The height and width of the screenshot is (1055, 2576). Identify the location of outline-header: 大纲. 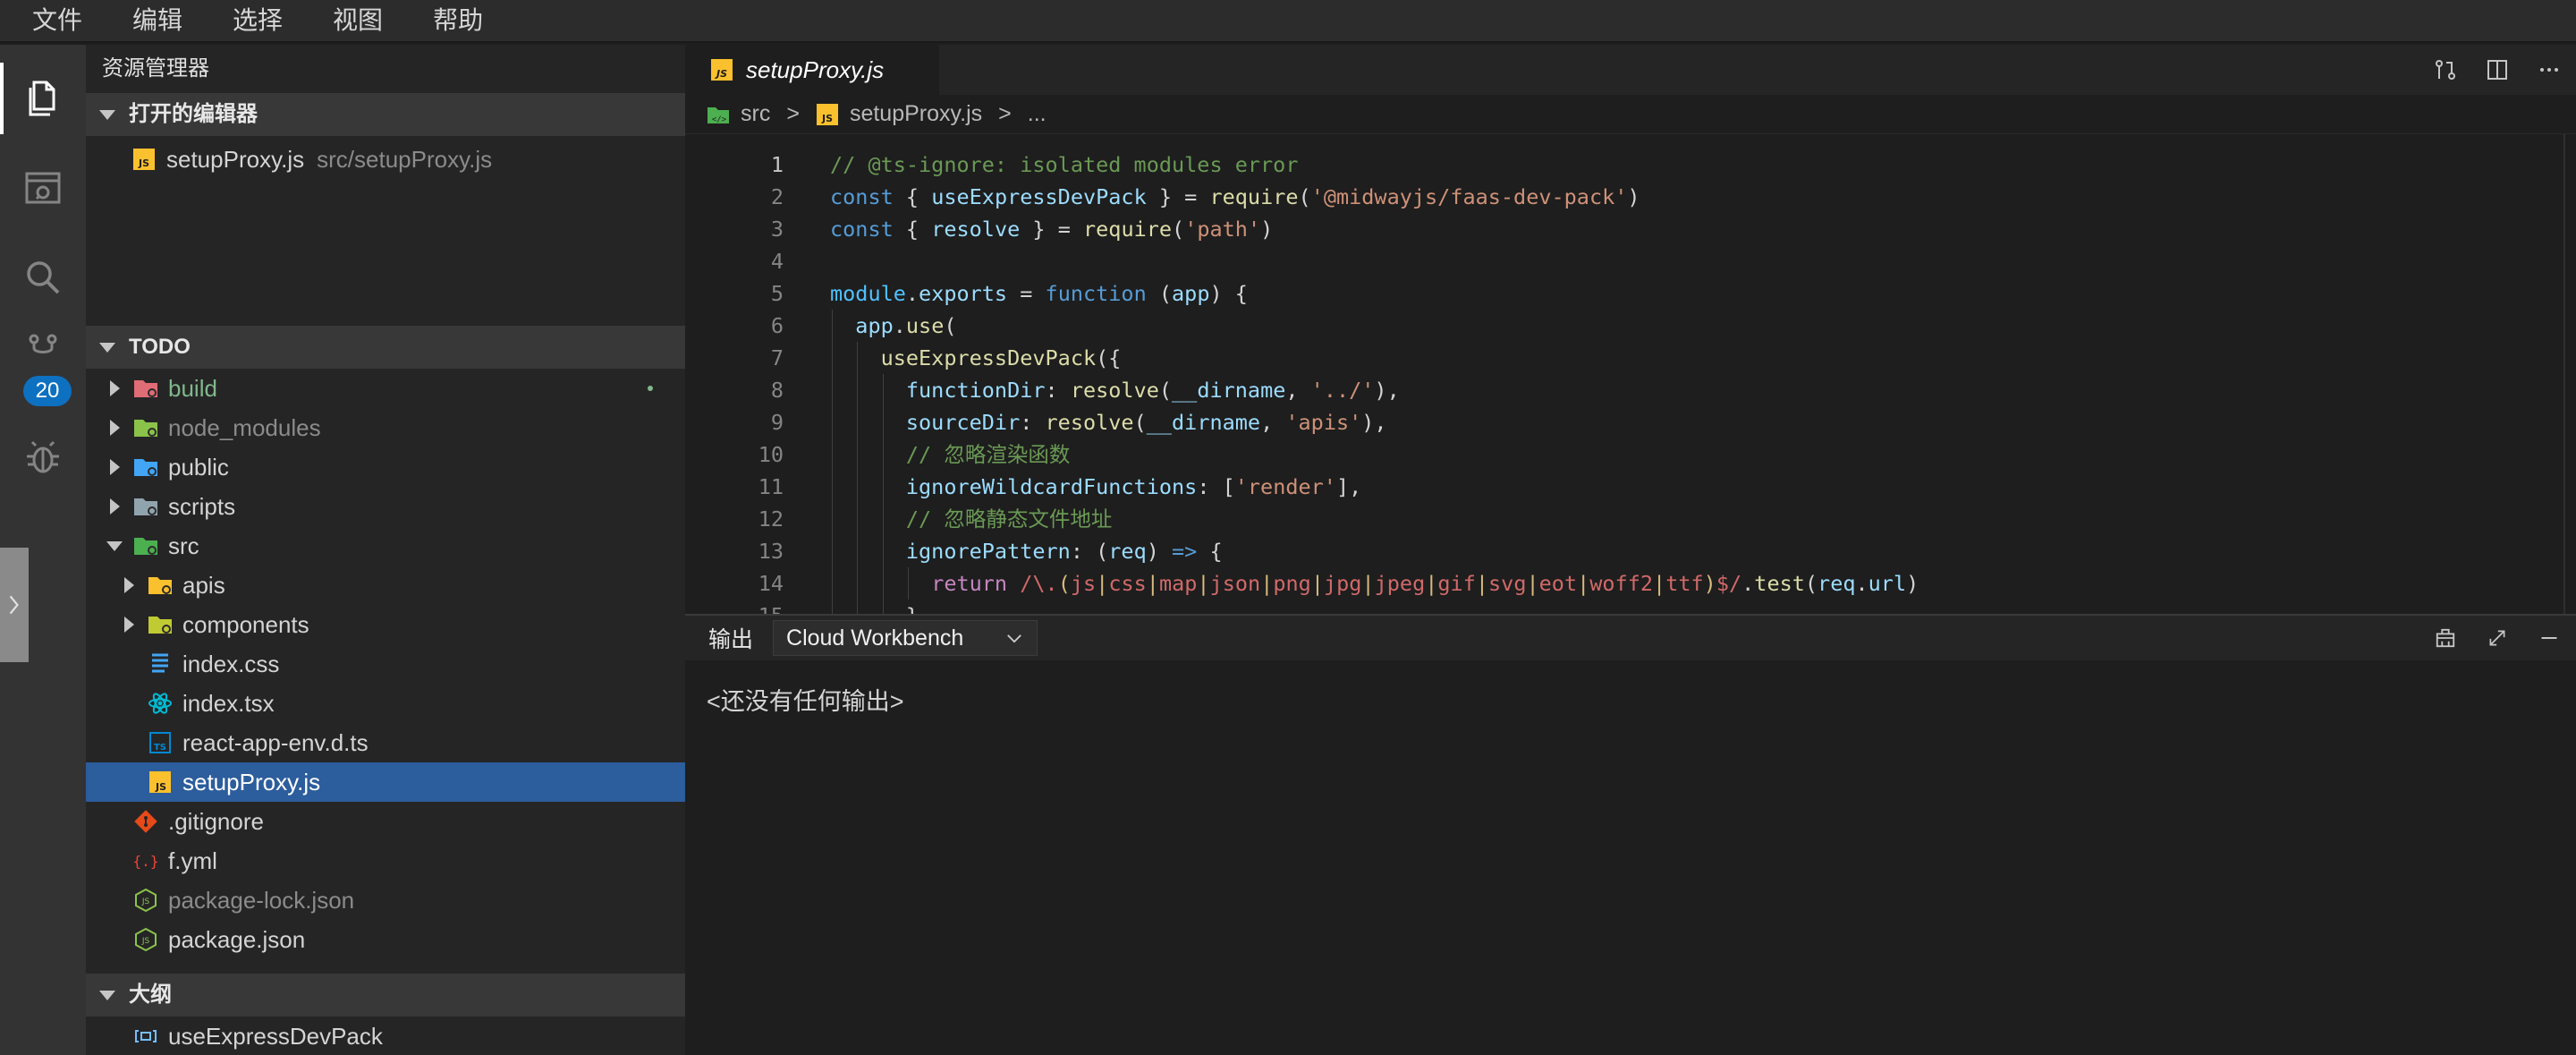
(385, 995).